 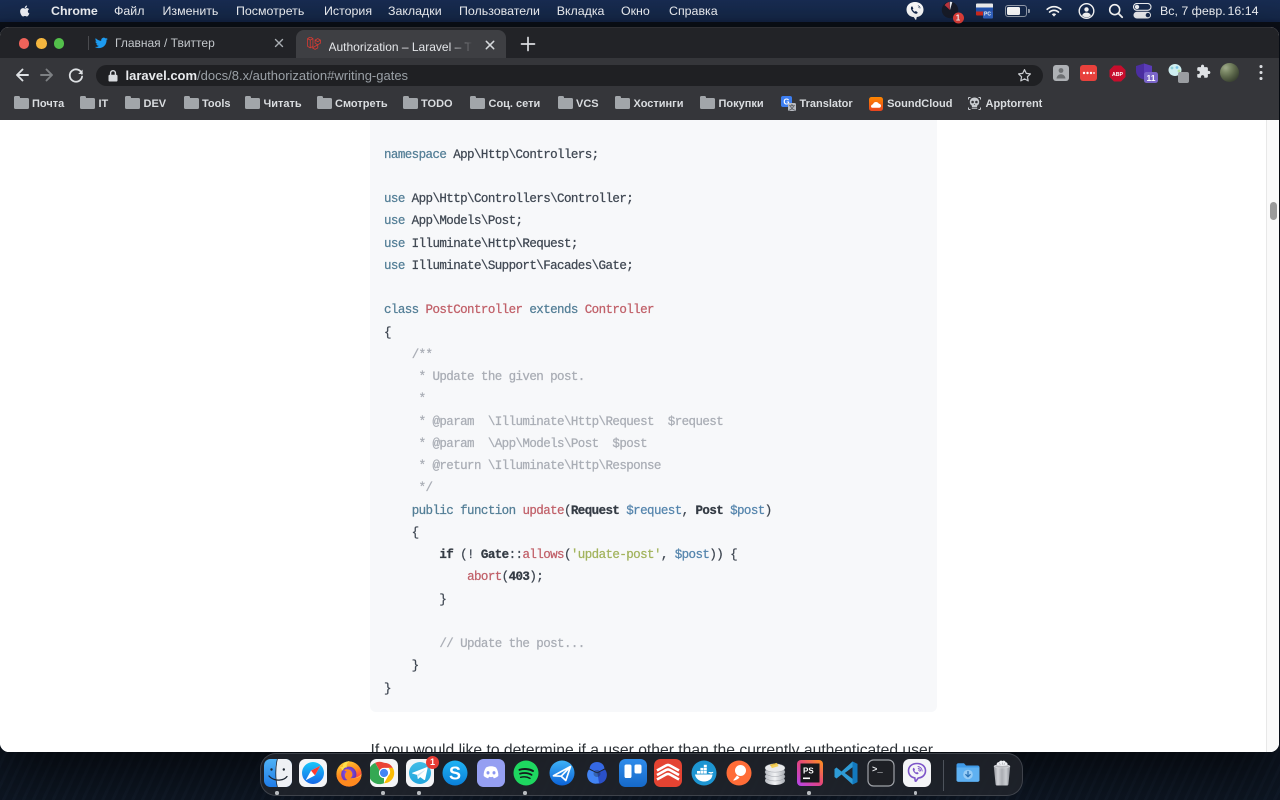 What do you see at coordinates (808, 771) in the screenshot?
I see `svg-text: PS` at bounding box center [808, 771].